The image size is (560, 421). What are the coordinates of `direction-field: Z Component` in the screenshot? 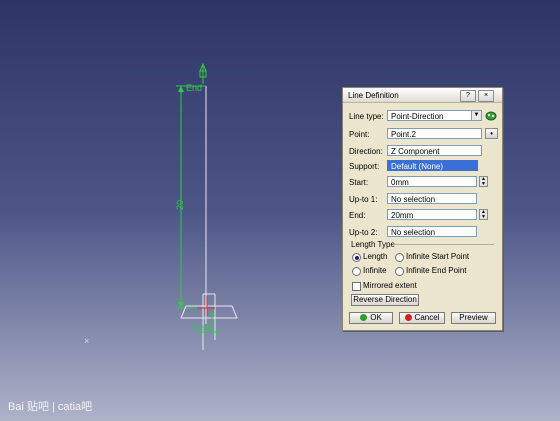 It's located at (434, 150).